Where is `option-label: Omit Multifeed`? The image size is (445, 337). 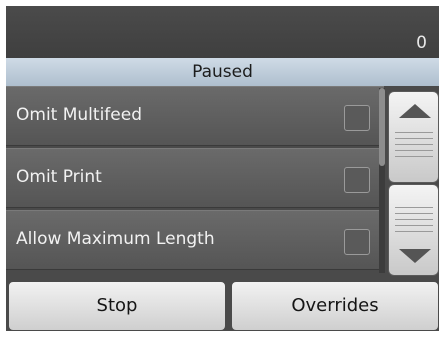 option-label: Omit Multifeed is located at coordinates (79, 115).